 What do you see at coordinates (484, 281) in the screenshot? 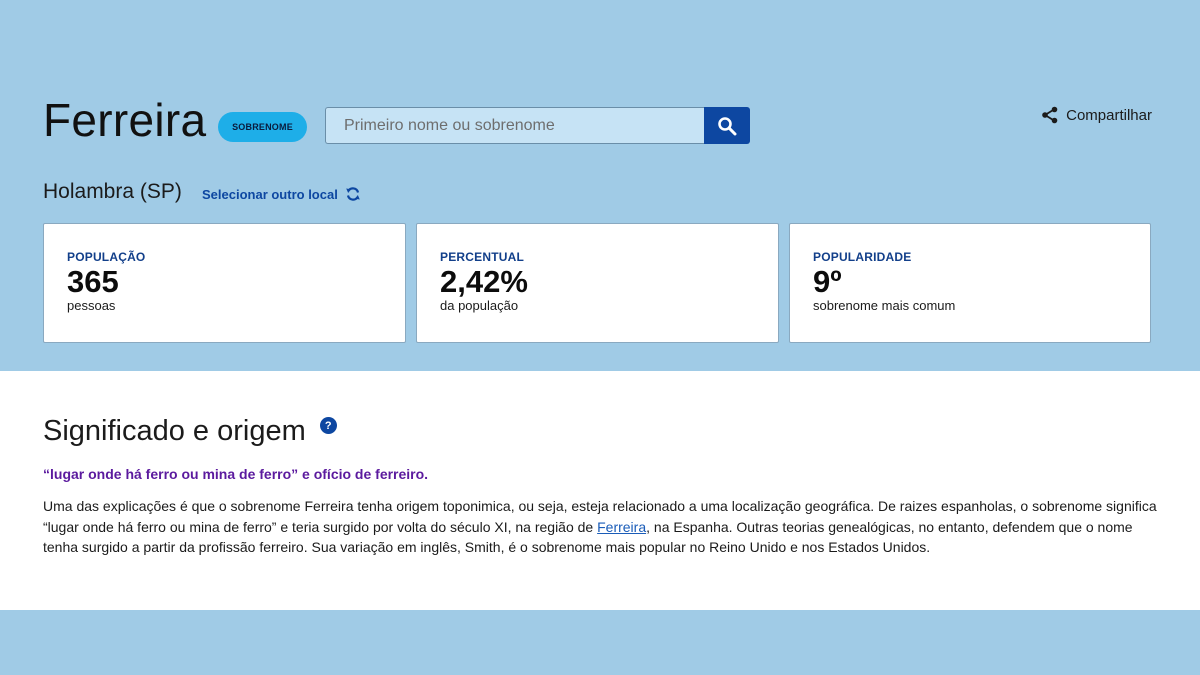
I see `stat-value: 2,42%` at bounding box center [484, 281].